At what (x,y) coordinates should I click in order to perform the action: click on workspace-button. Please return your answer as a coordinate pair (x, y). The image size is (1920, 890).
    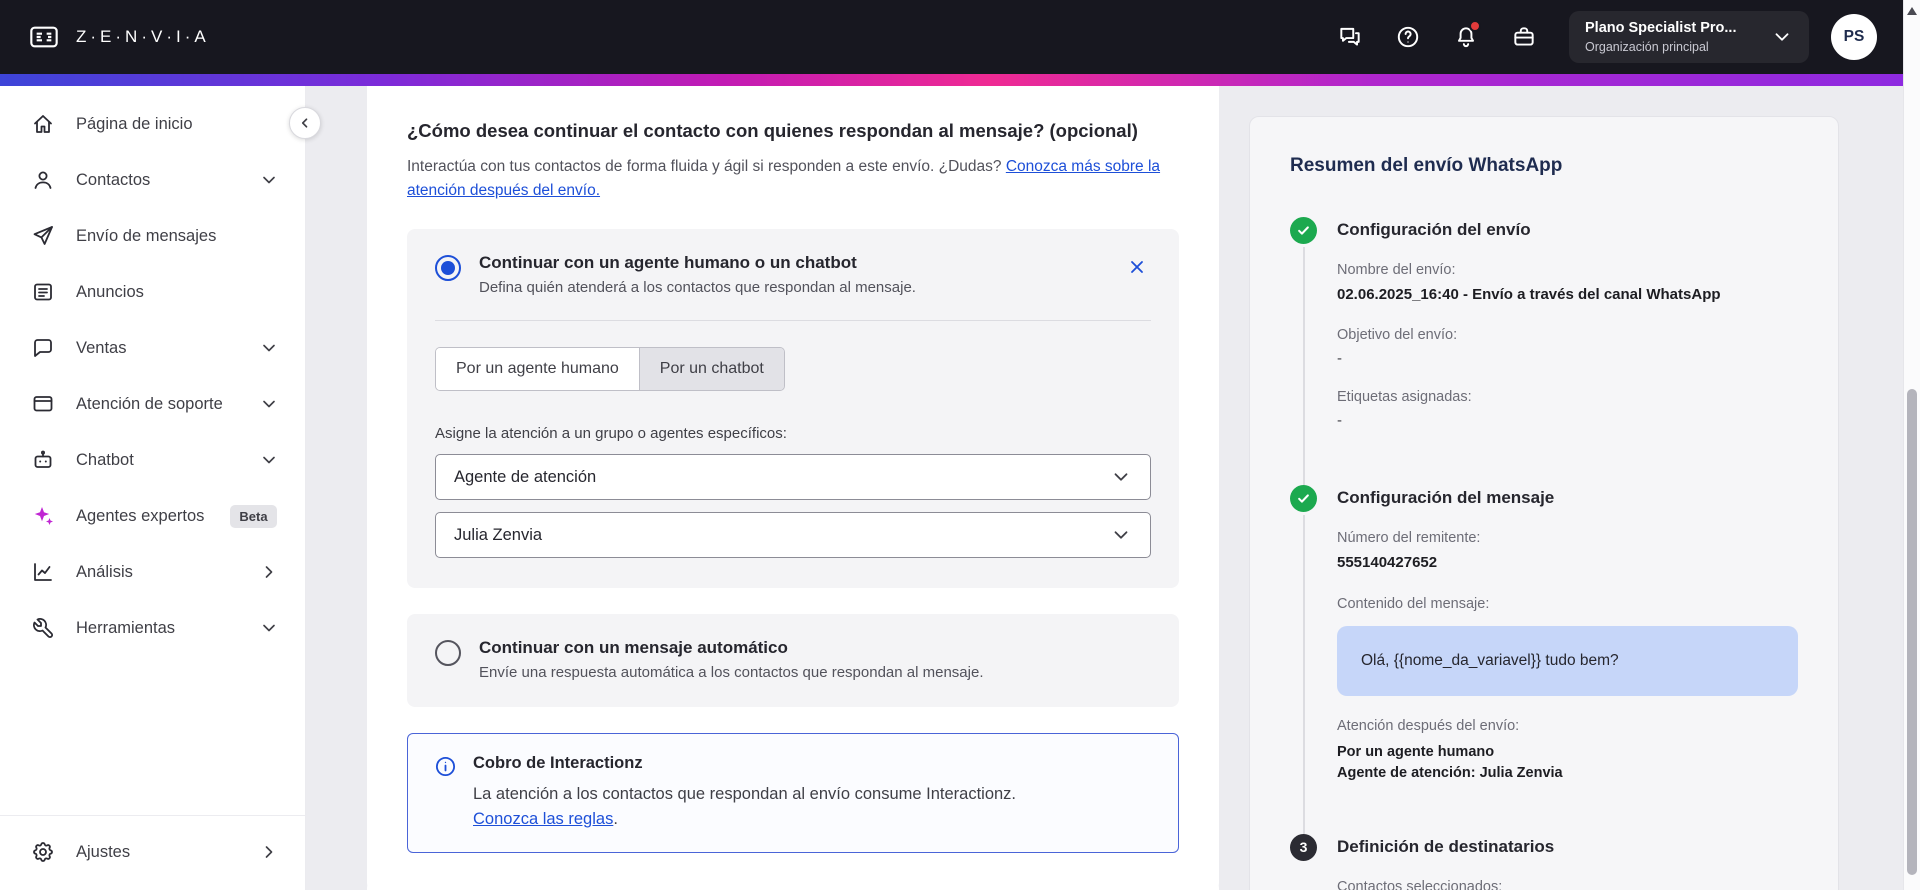
    Looking at the image, I should click on (1524, 37).